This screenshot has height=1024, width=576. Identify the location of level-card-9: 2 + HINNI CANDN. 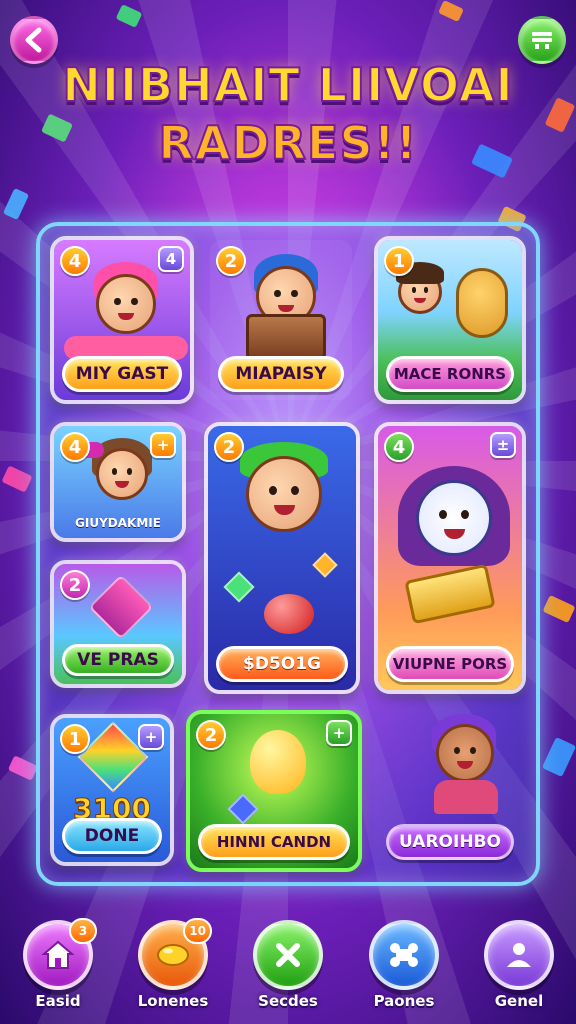
(274, 791).